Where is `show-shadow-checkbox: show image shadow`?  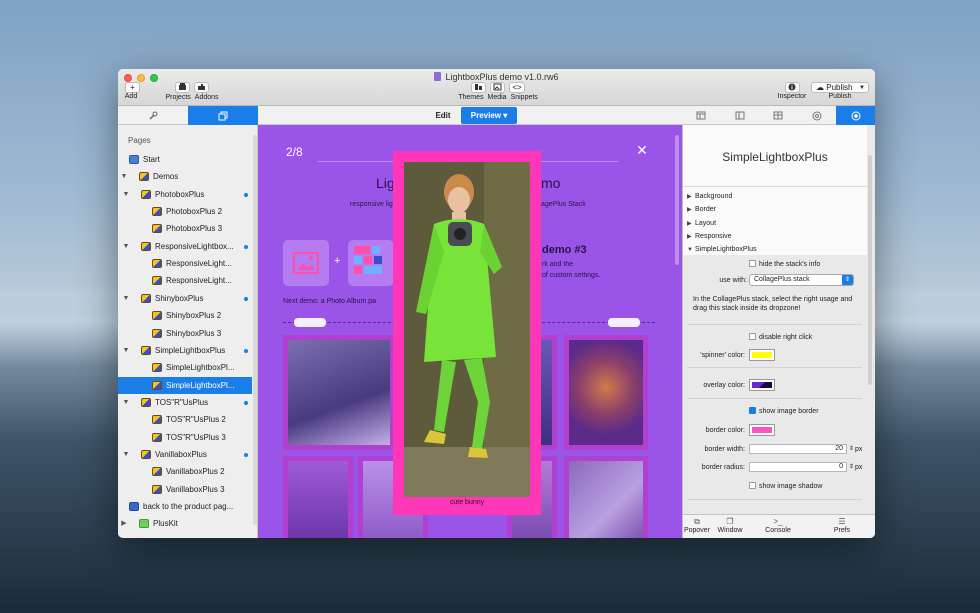 show-shadow-checkbox: show image shadow is located at coordinates (785, 486).